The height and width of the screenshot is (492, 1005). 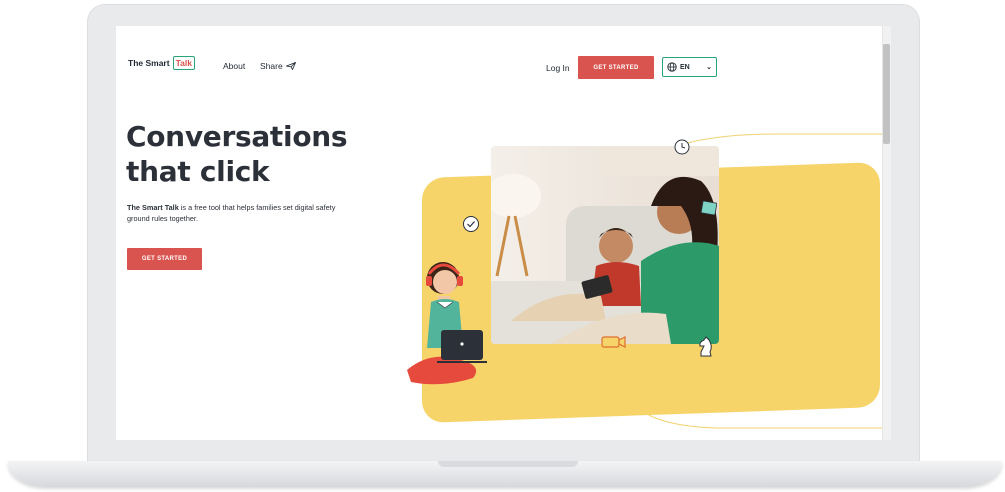 What do you see at coordinates (705, 346) in the screenshot?
I see `chess-knight-icon` at bounding box center [705, 346].